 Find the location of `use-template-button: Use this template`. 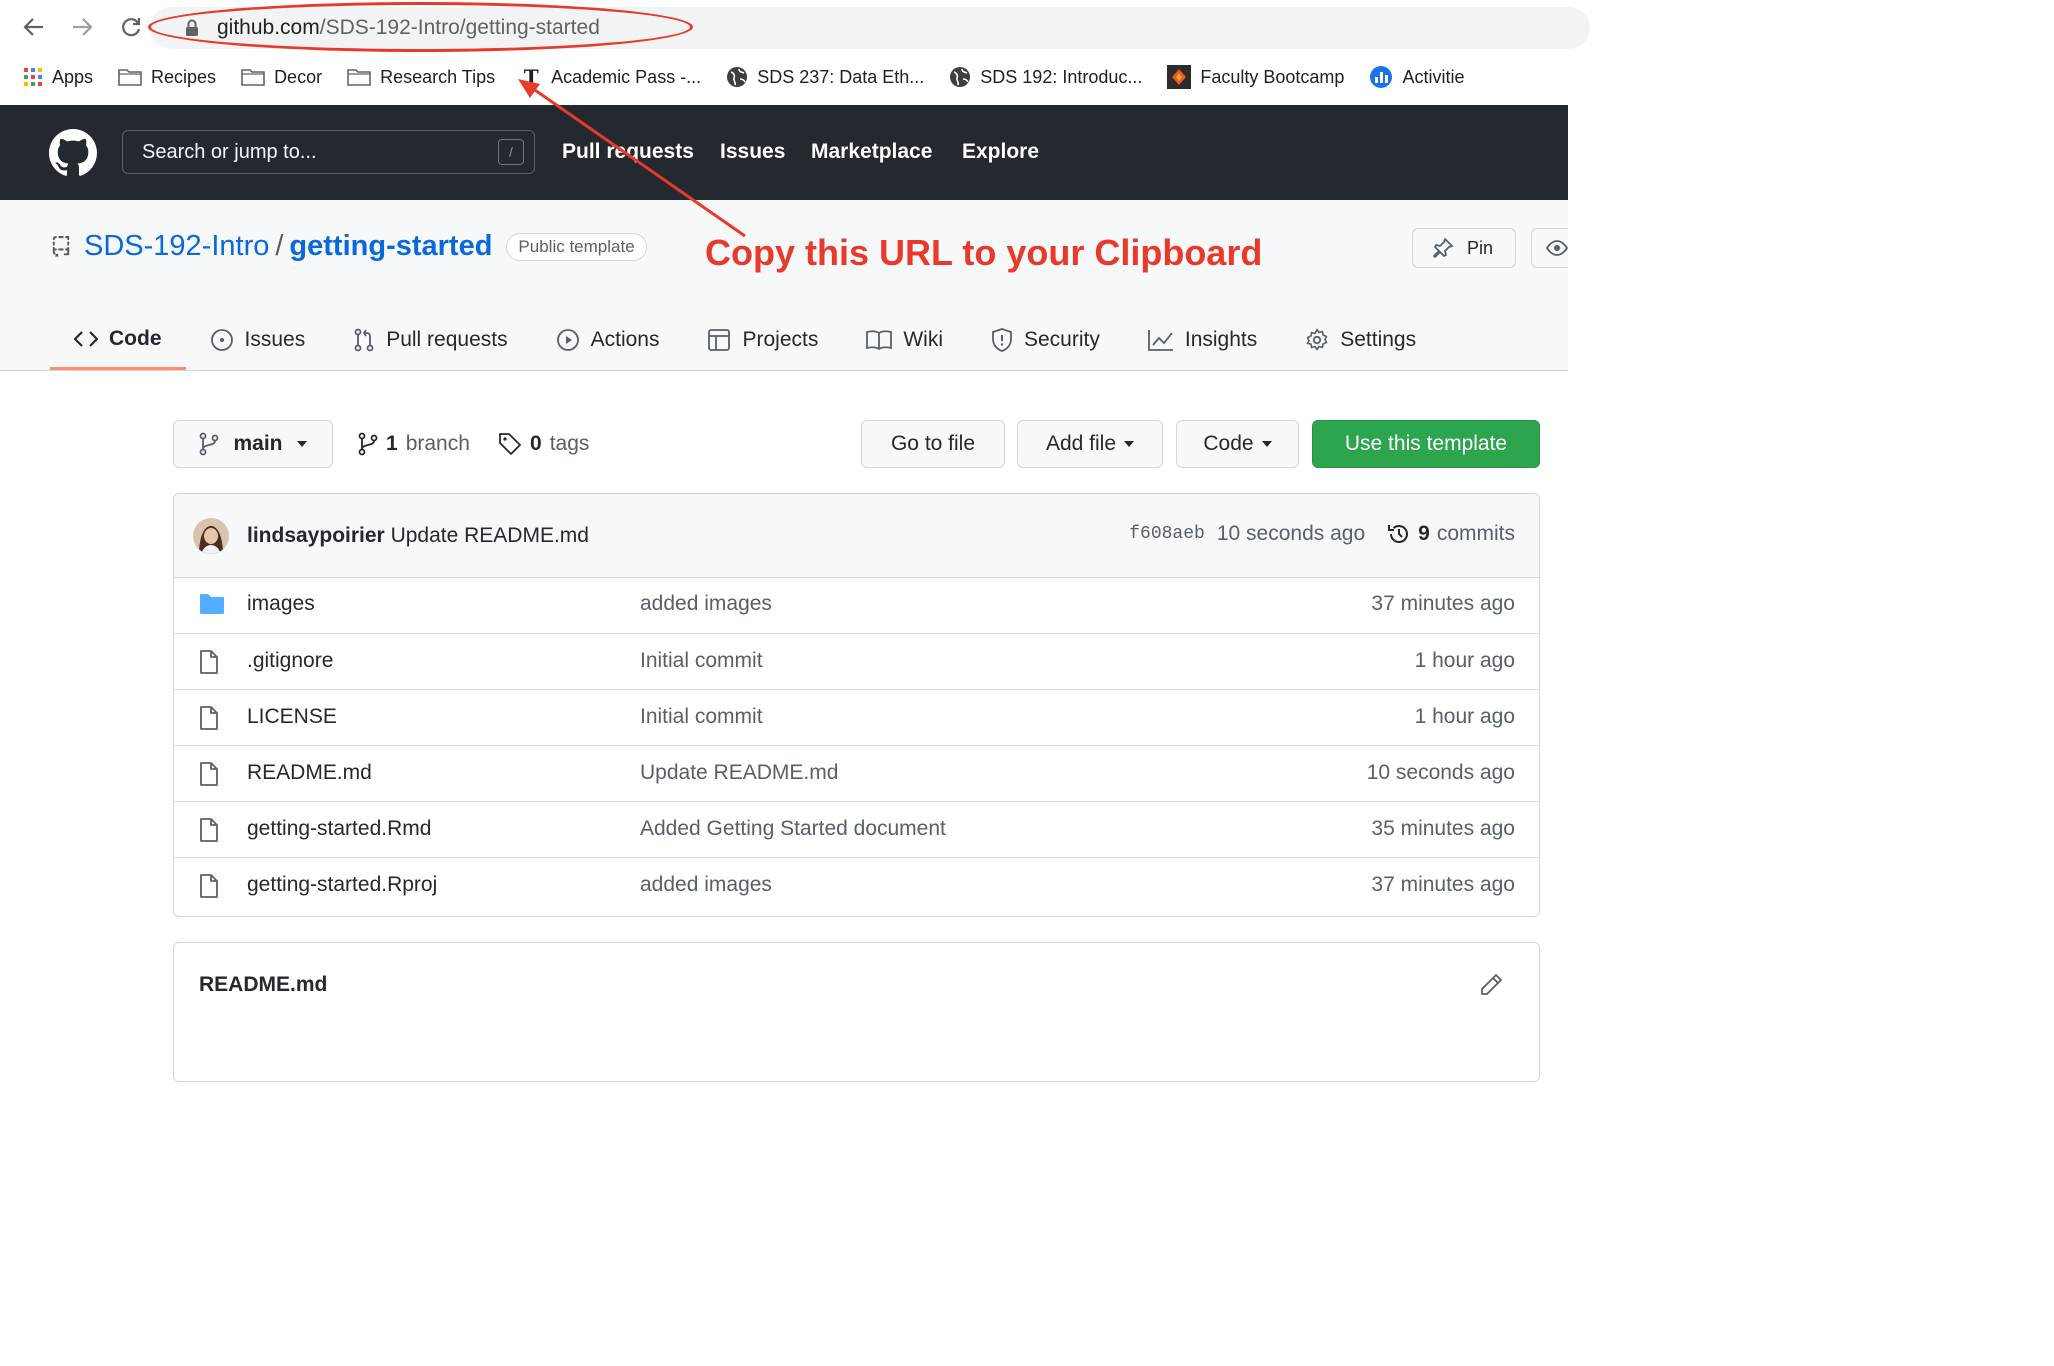

use-template-button: Use this template is located at coordinates (1426, 444).